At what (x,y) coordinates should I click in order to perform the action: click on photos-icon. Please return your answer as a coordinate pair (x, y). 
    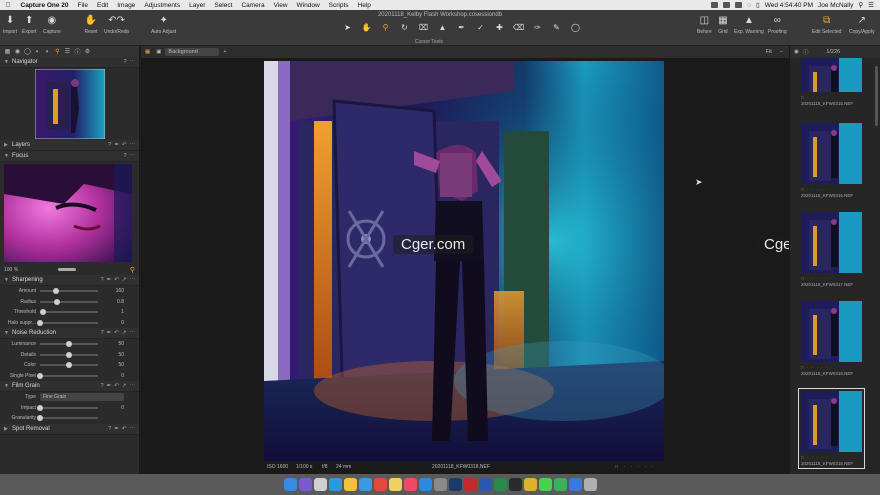
    Looking at the image, I should click on (350, 484).